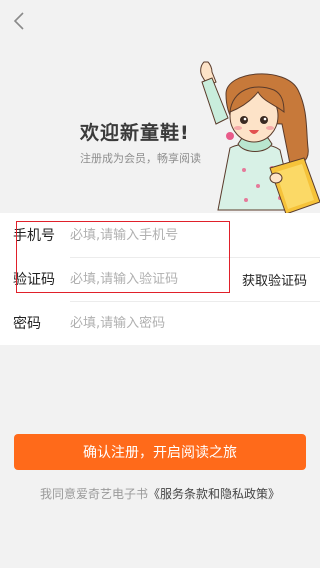 This screenshot has height=568, width=320. I want to click on agreement-prefix: 我同意爱奇艺电子书, so click(93, 494).